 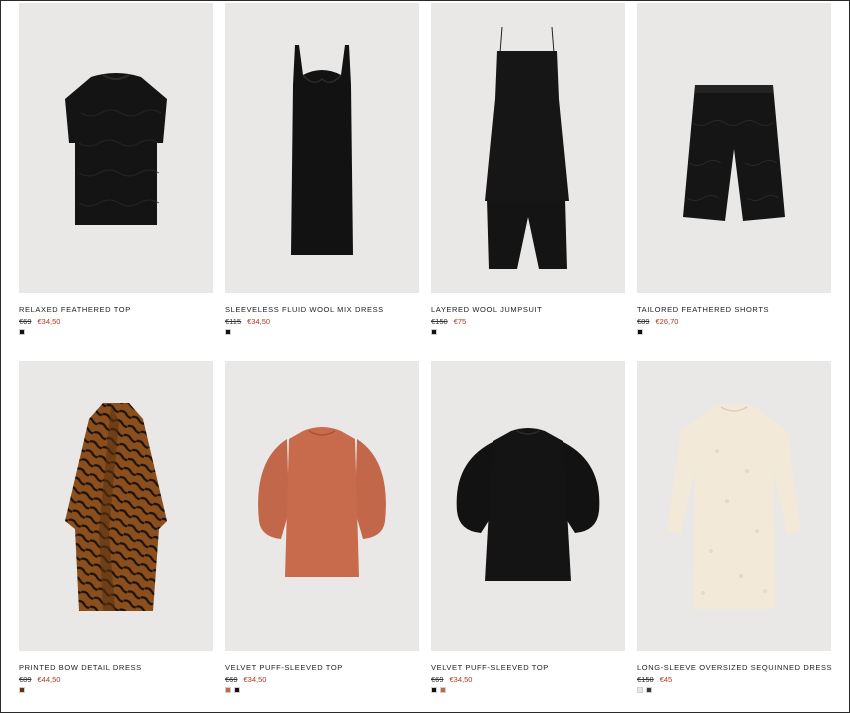 What do you see at coordinates (80, 667) in the screenshot?
I see `product-name: PRINTED BOW DETAIL DRESS` at bounding box center [80, 667].